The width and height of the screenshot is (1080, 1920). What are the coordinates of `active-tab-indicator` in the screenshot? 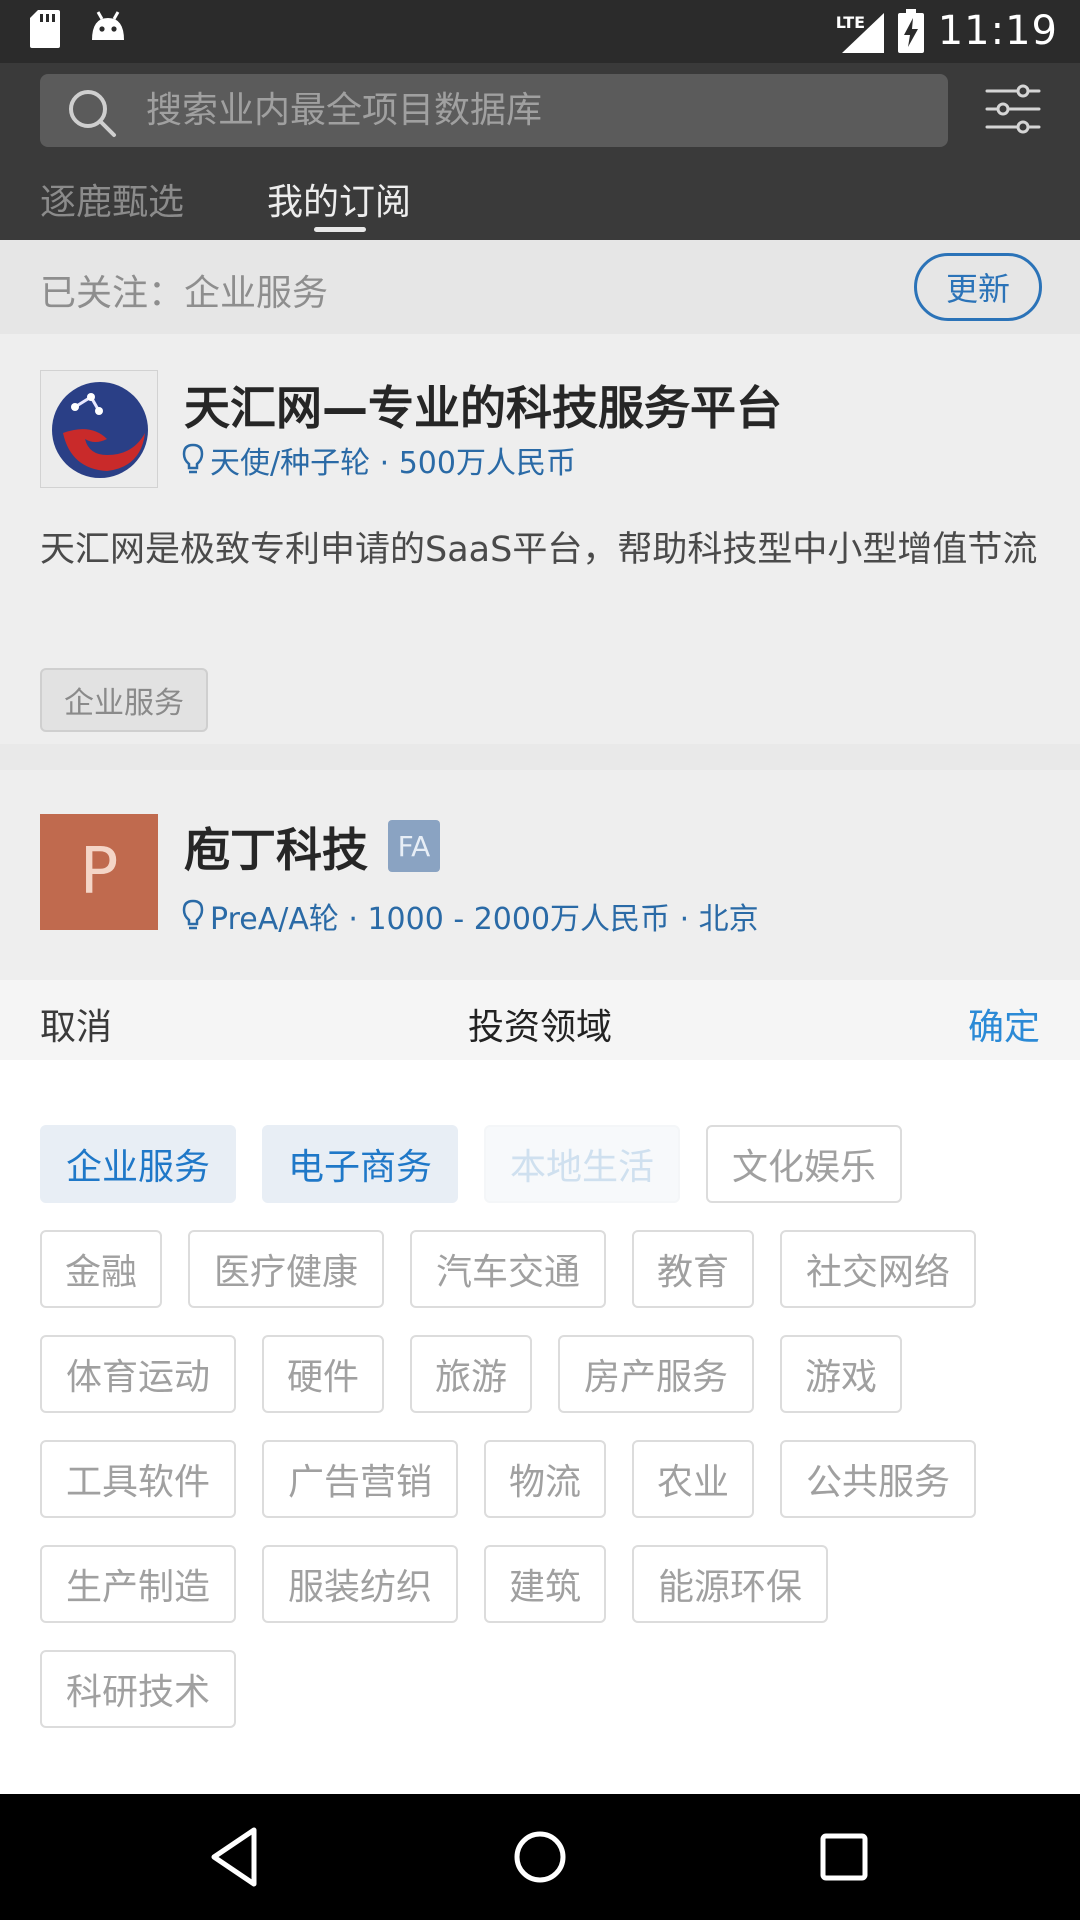 It's located at (340, 229).